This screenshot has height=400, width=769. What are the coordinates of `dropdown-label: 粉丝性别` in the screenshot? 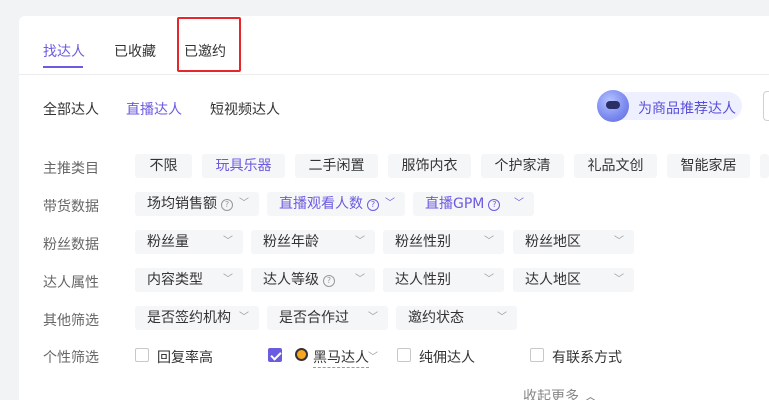 It's located at (423, 242).